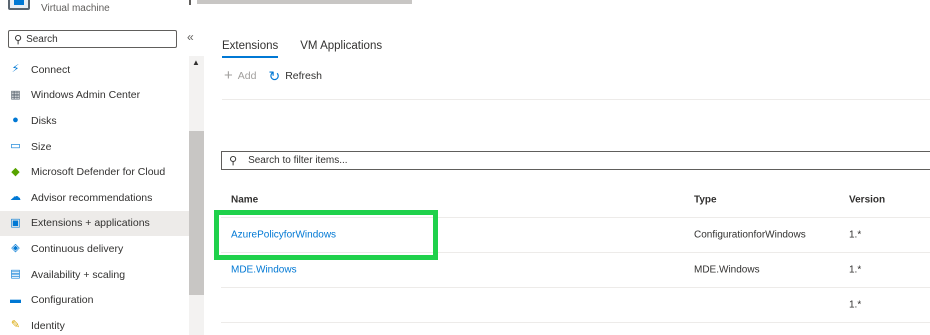 The height and width of the screenshot is (335, 930). I want to click on shield-icon: ◆, so click(15, 171).